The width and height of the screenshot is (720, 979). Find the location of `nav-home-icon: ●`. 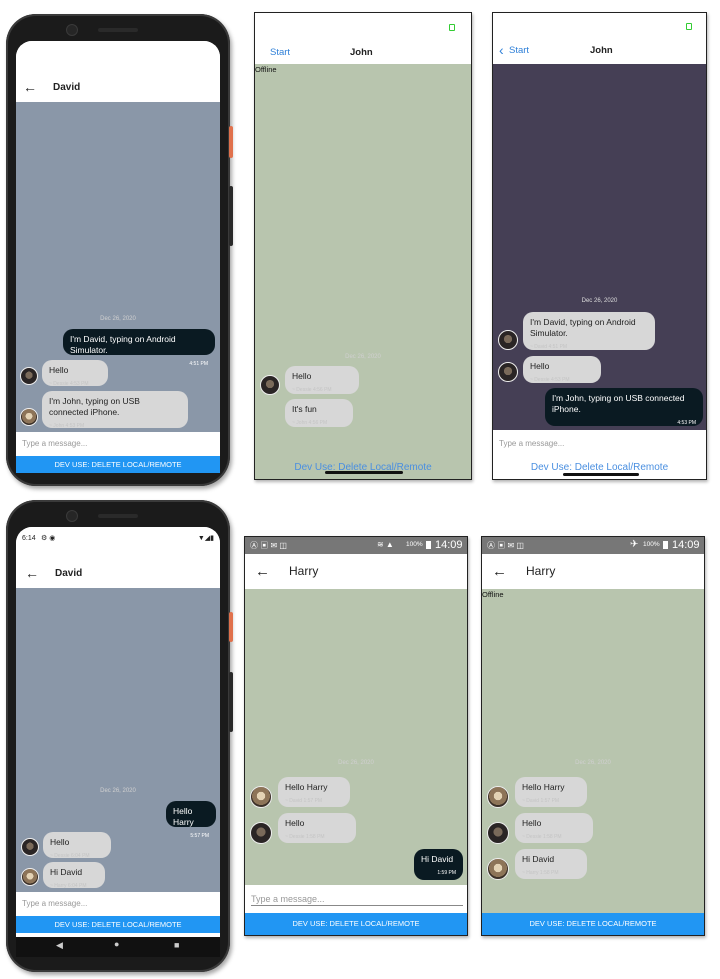

nav-home-icon: ● is located at coordinates (116, 944).